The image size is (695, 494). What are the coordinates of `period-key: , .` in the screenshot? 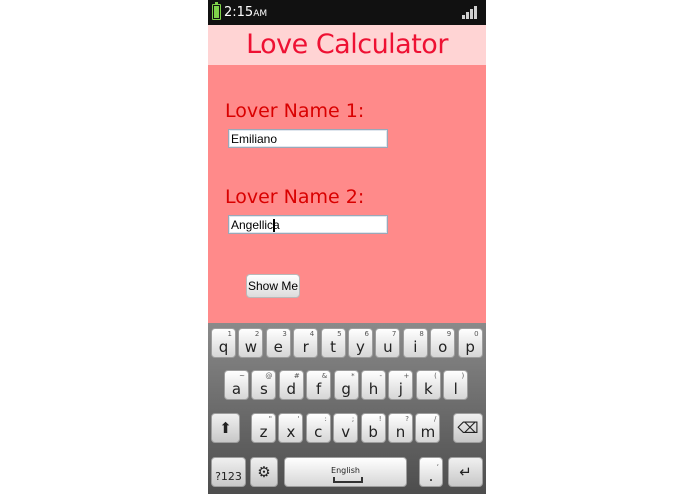 It's located at (431, 472).